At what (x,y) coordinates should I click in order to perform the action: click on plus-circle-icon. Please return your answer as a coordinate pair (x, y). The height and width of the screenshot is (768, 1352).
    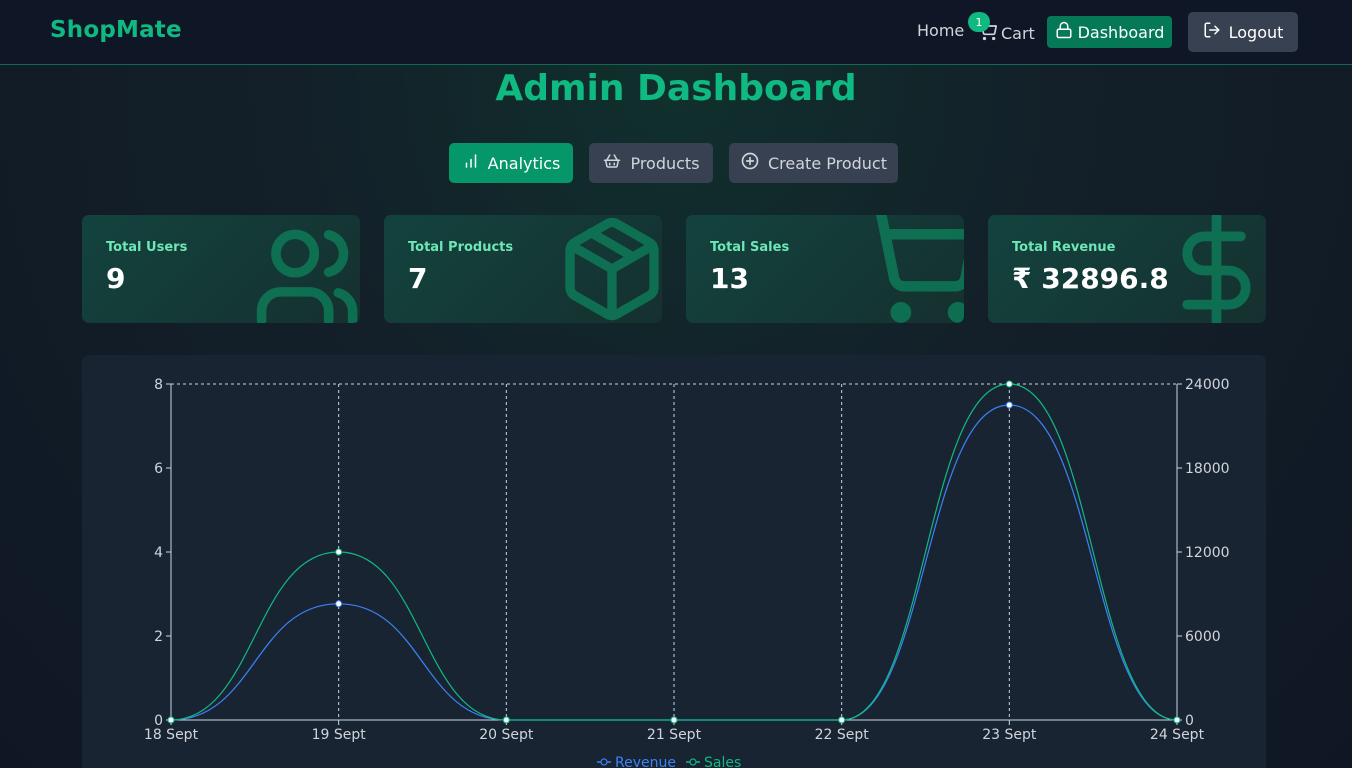
    Looking at the image, I should click on (750, 163).